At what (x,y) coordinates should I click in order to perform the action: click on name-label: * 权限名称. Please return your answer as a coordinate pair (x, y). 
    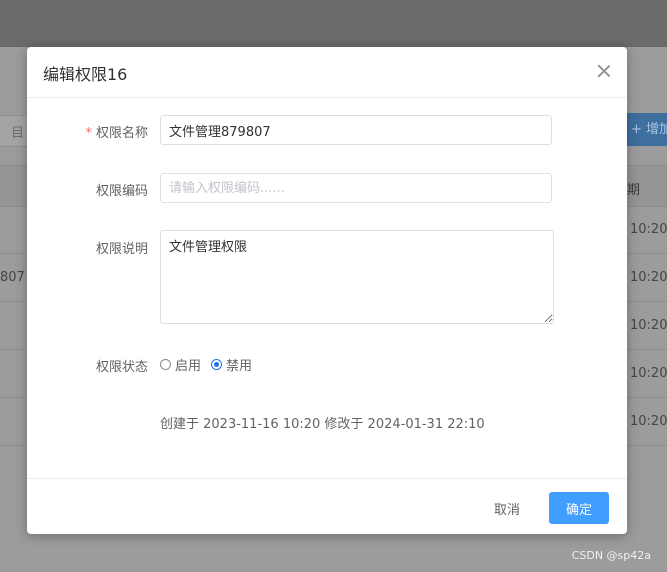
    Looking at the image, I should click on (87, 131).